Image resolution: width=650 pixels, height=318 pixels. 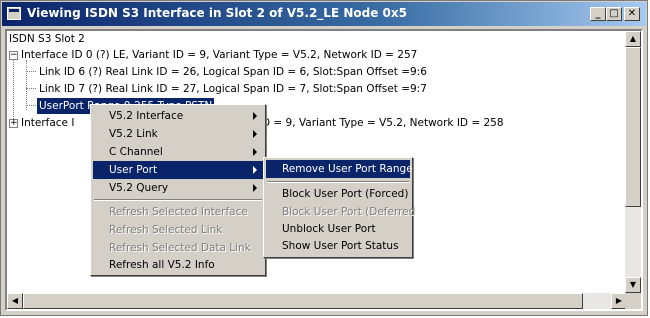 What do you see at coordinates (633, 127) in the screenshot?
I see `vertical-scroll-thumb` at bounding box center [633, 127].